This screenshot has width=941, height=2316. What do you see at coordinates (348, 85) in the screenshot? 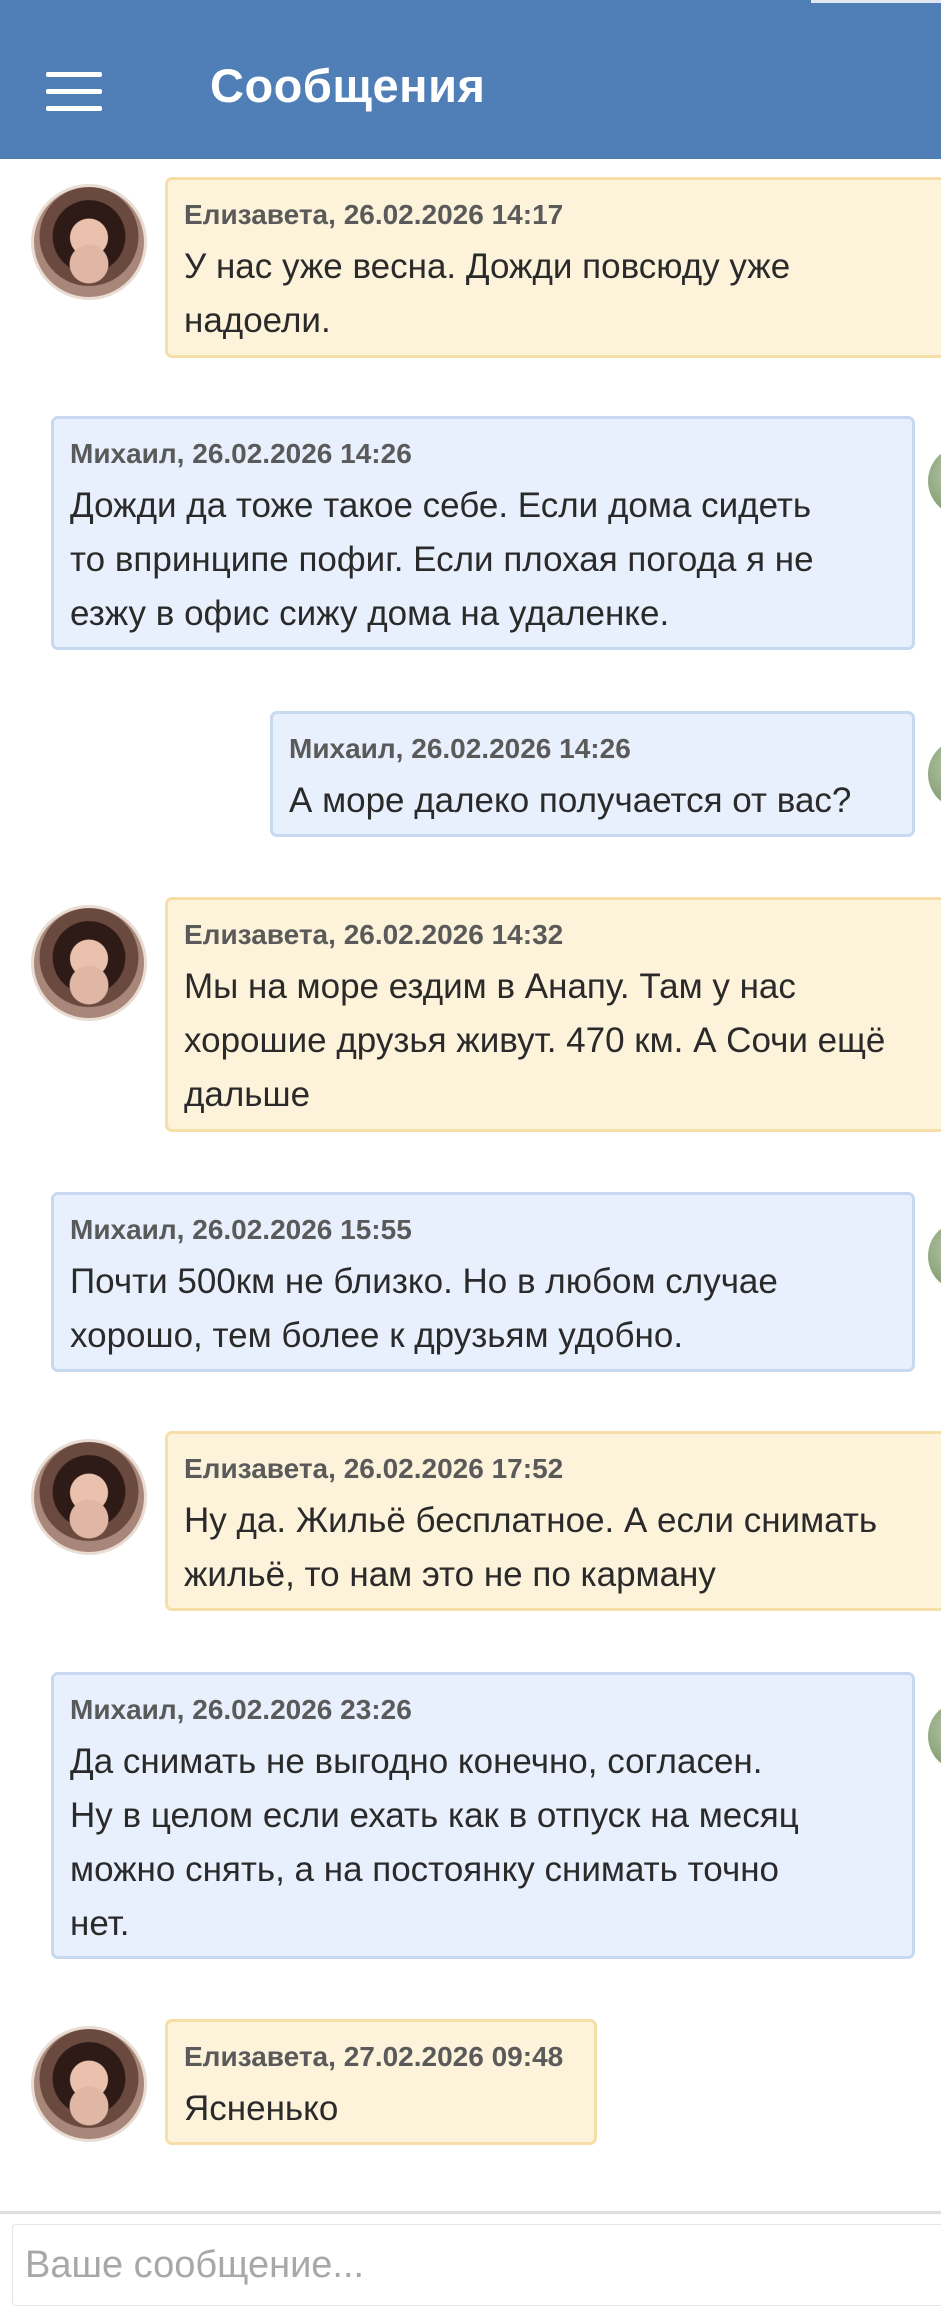
I see `page-title: Сообщения` at bounding box center [348, 85].